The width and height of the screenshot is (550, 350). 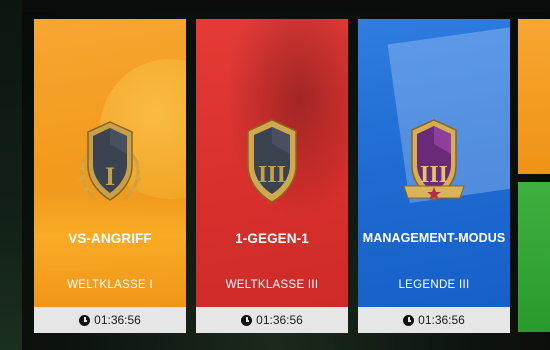 What do you see at coordinates (534, 96) in the screenshot?
I see `mode-card-partial-orange` at bounding box center [534, 96].